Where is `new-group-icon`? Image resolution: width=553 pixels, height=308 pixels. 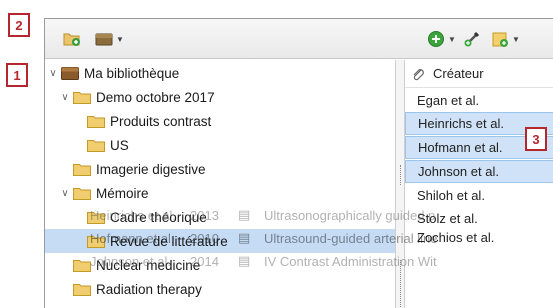
new-group-icon is located at coordinates (104, 39).